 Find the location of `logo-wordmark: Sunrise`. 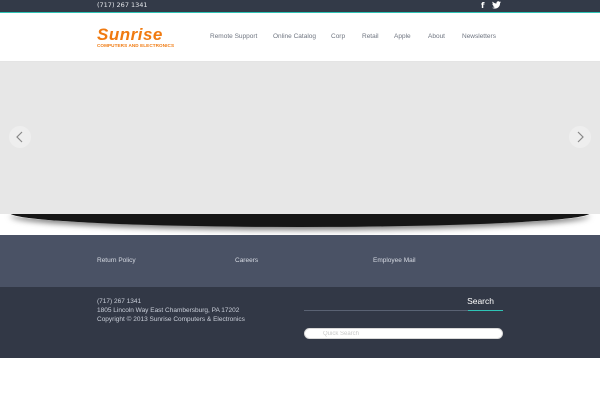

logo-wordmark: Sunrise is located at coordinates (130, 34).